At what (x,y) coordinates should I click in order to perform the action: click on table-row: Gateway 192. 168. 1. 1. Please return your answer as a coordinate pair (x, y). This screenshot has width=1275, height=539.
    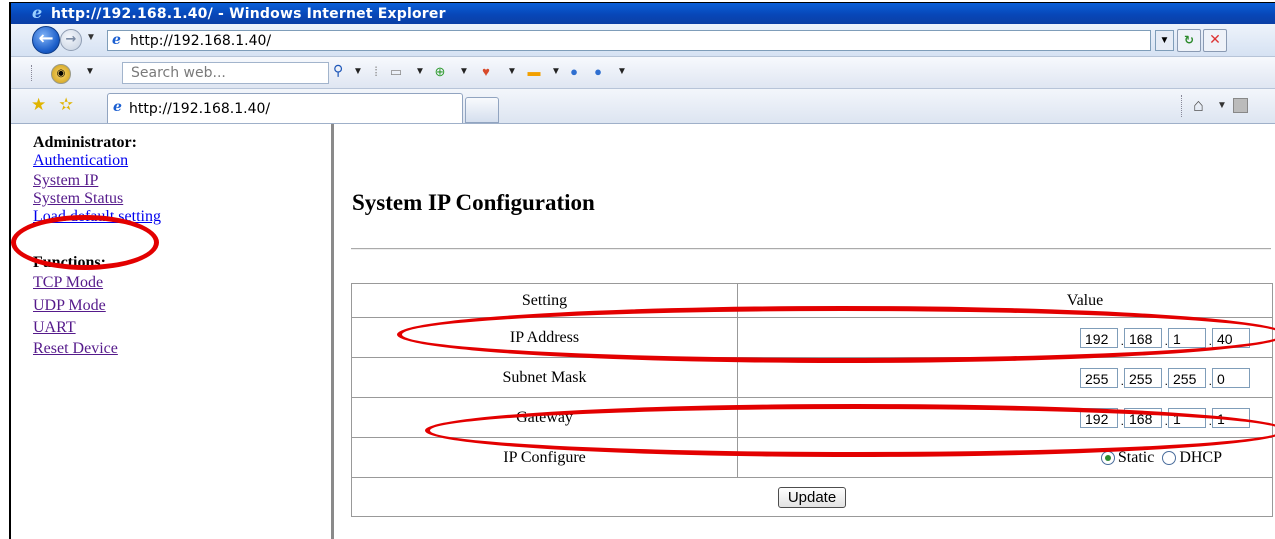
    Looking at the image, I should click on (812, 417).